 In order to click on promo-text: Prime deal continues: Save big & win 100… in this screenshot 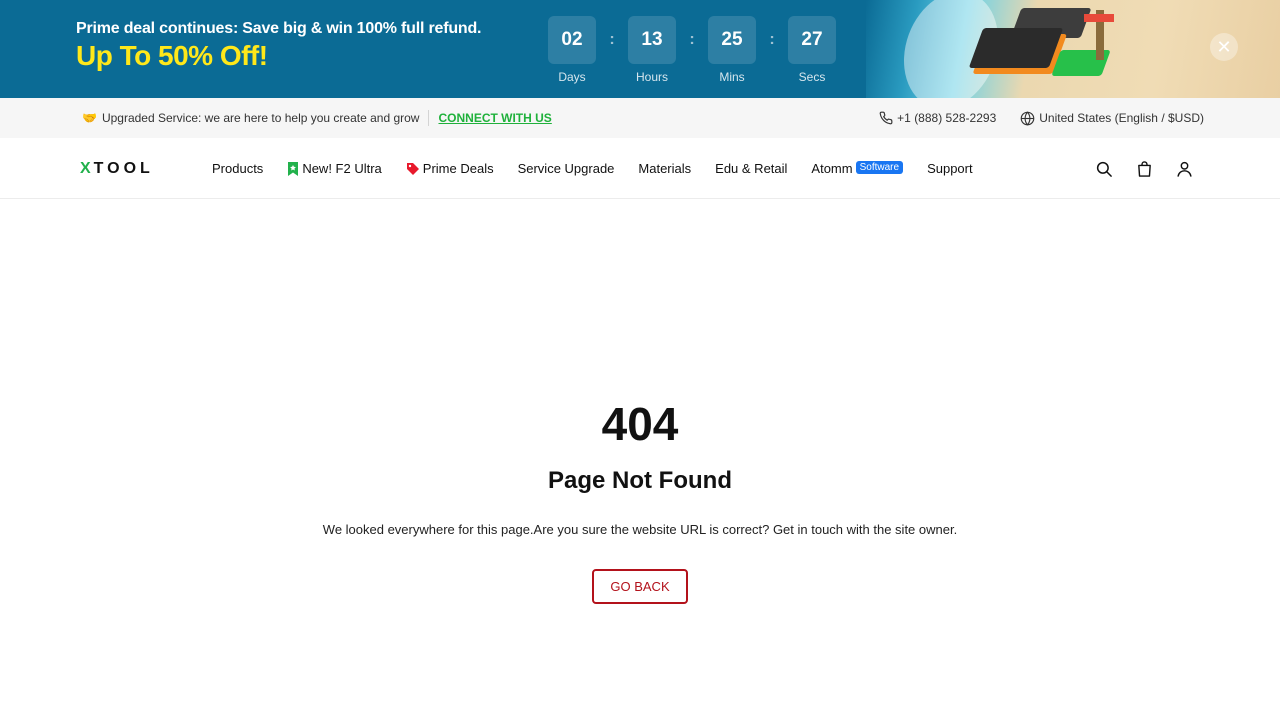, I will do `click(278, 46)`.